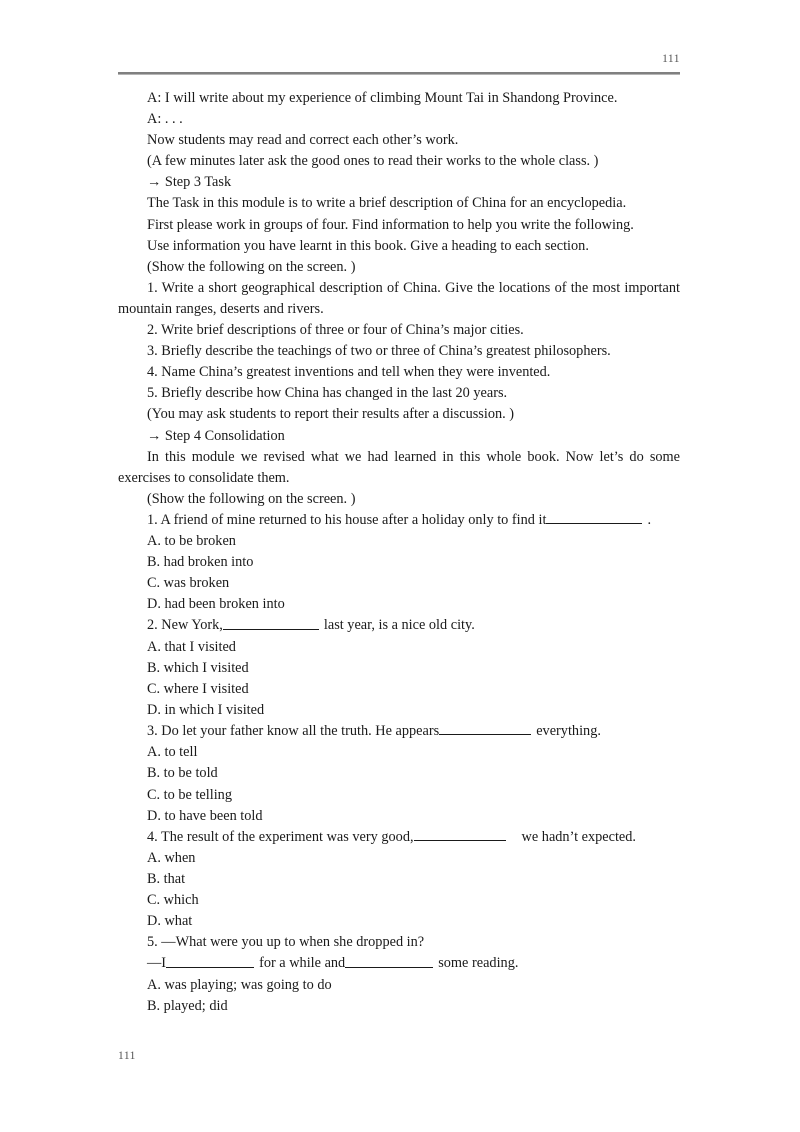  I want to click on exercise-4-blank, so click(459, 834).